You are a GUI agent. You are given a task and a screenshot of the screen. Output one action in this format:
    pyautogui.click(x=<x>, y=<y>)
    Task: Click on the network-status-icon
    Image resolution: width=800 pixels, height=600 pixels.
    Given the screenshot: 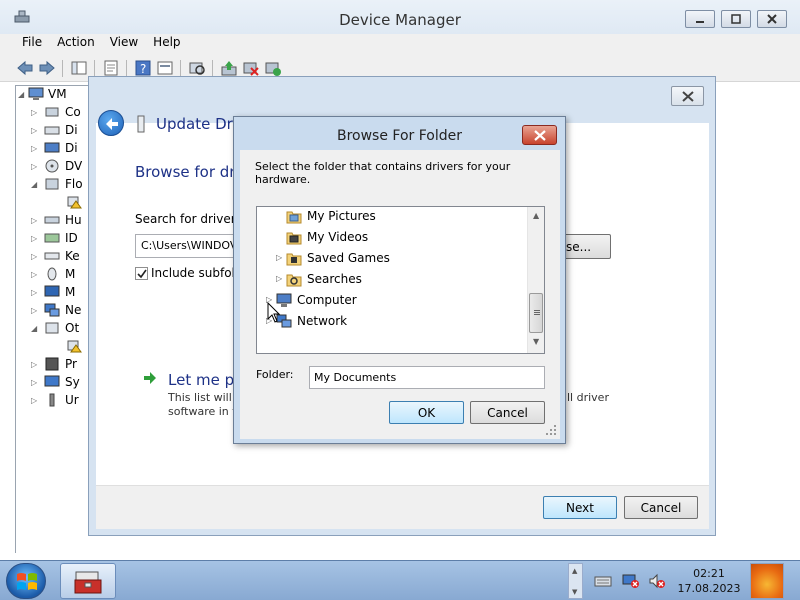 What is the action you would take?
    pyautogui.click(x=631, y=581)
    